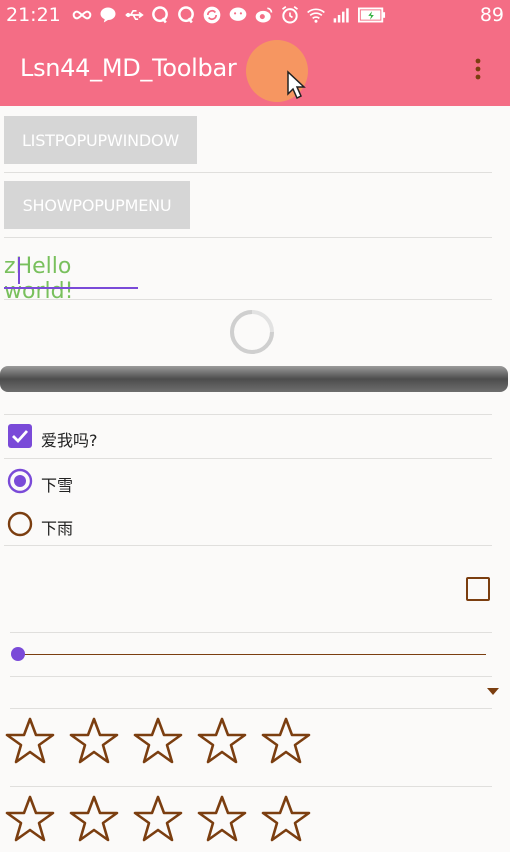 The image size is (510, 852). Describe the element at coordinates (100, 140) in the screenshot. I see `listpopupwindow-button: LISTPOPUPWINDOW` at that location.